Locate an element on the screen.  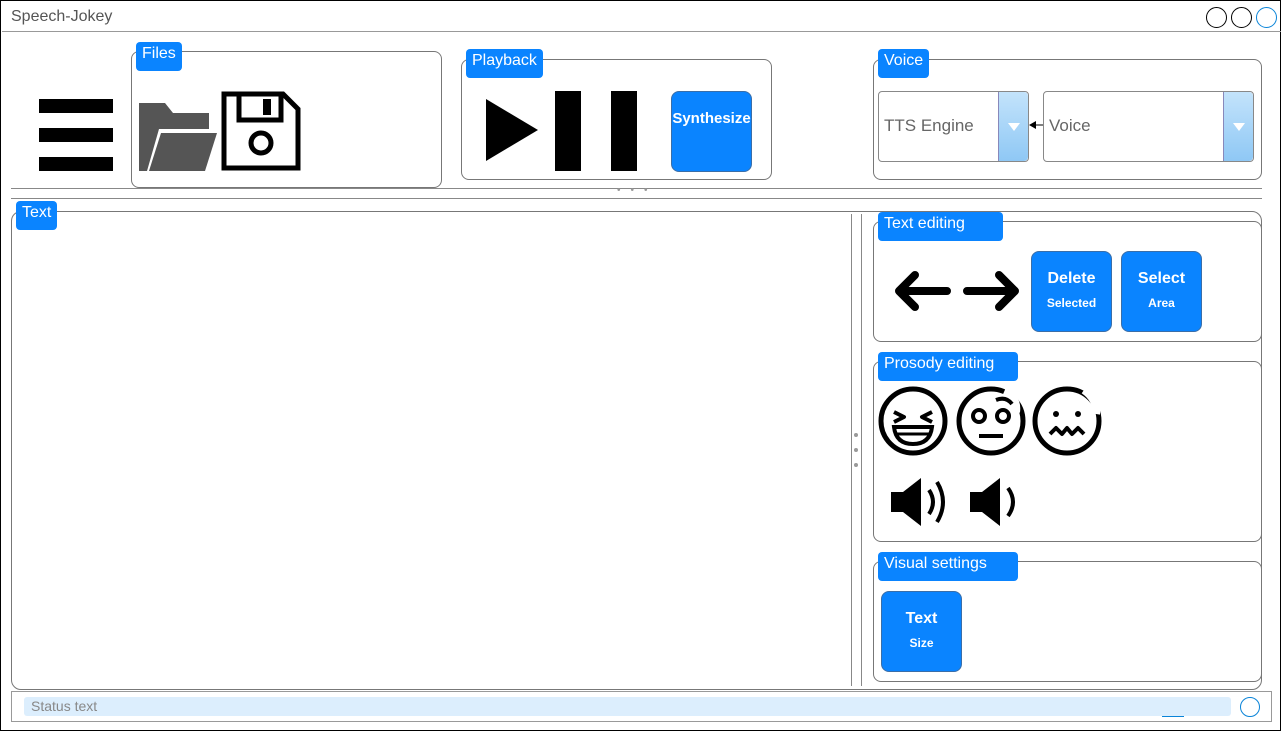
text-editing-label: Text editing is located at coordinates (940, 226).